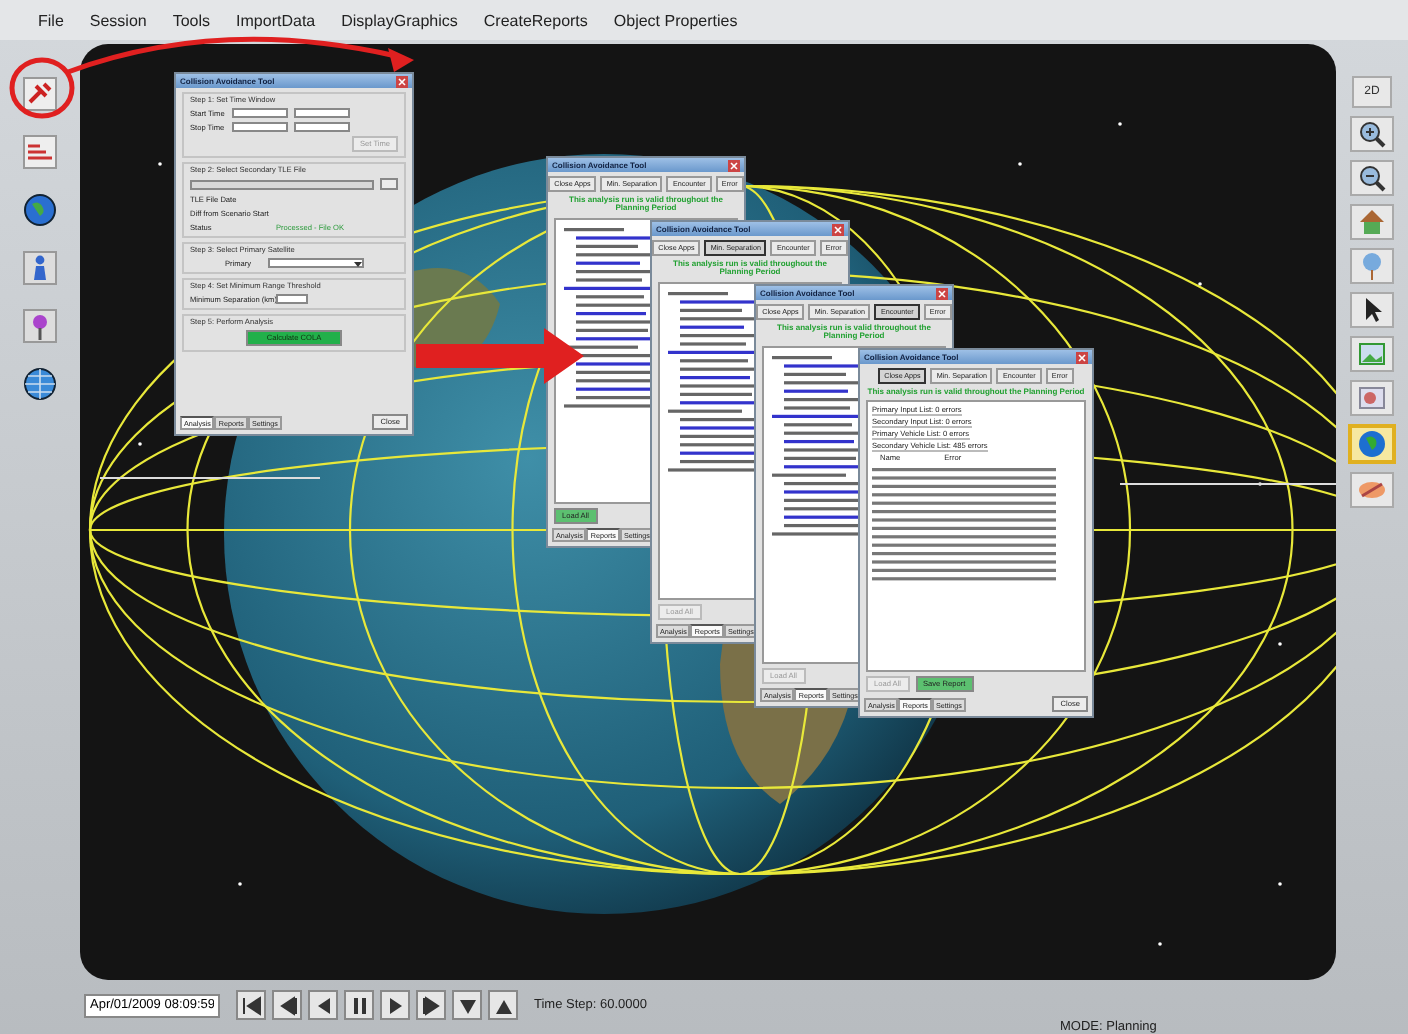  What do you see at coordinates (40, 268) in the screenshot?
I see `figure-icon` at bounding box center [40, 268].